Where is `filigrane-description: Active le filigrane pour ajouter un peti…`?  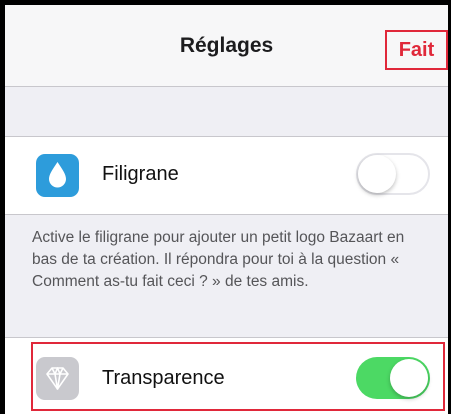
filigrane-description: Active le filigrane pour ajouter un peti… is located at coordinates (218, 259).